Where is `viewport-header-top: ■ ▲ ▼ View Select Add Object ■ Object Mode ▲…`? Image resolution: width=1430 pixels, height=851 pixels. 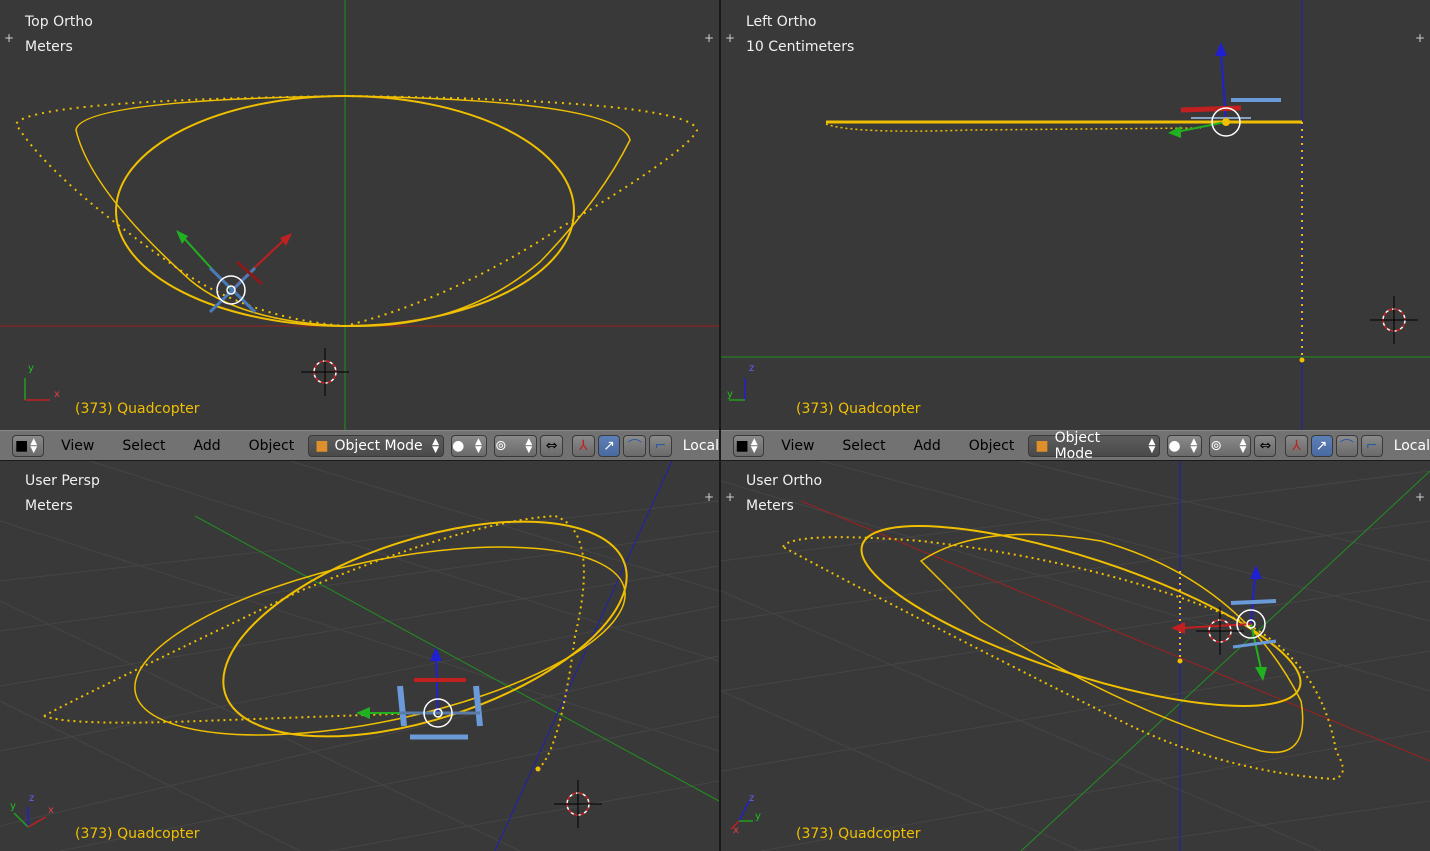
viewport-header-top: ■ ▲ ▼ View Select Add Object ■ Object Mode ▲… is located at coordinates (359, 445).